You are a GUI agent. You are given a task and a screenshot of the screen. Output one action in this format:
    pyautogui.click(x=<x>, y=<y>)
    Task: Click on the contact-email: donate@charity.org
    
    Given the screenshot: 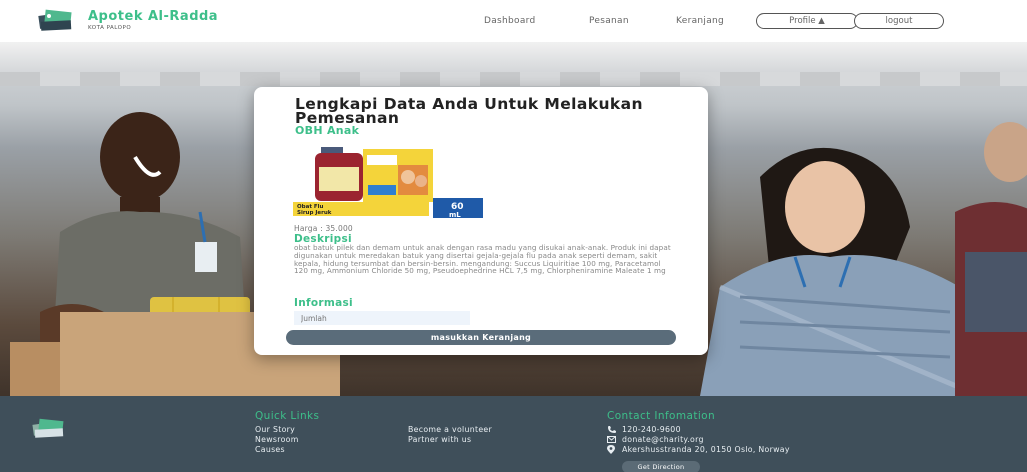 What is the action you would take?
    pyautogui.click(x=655, y=439)
    